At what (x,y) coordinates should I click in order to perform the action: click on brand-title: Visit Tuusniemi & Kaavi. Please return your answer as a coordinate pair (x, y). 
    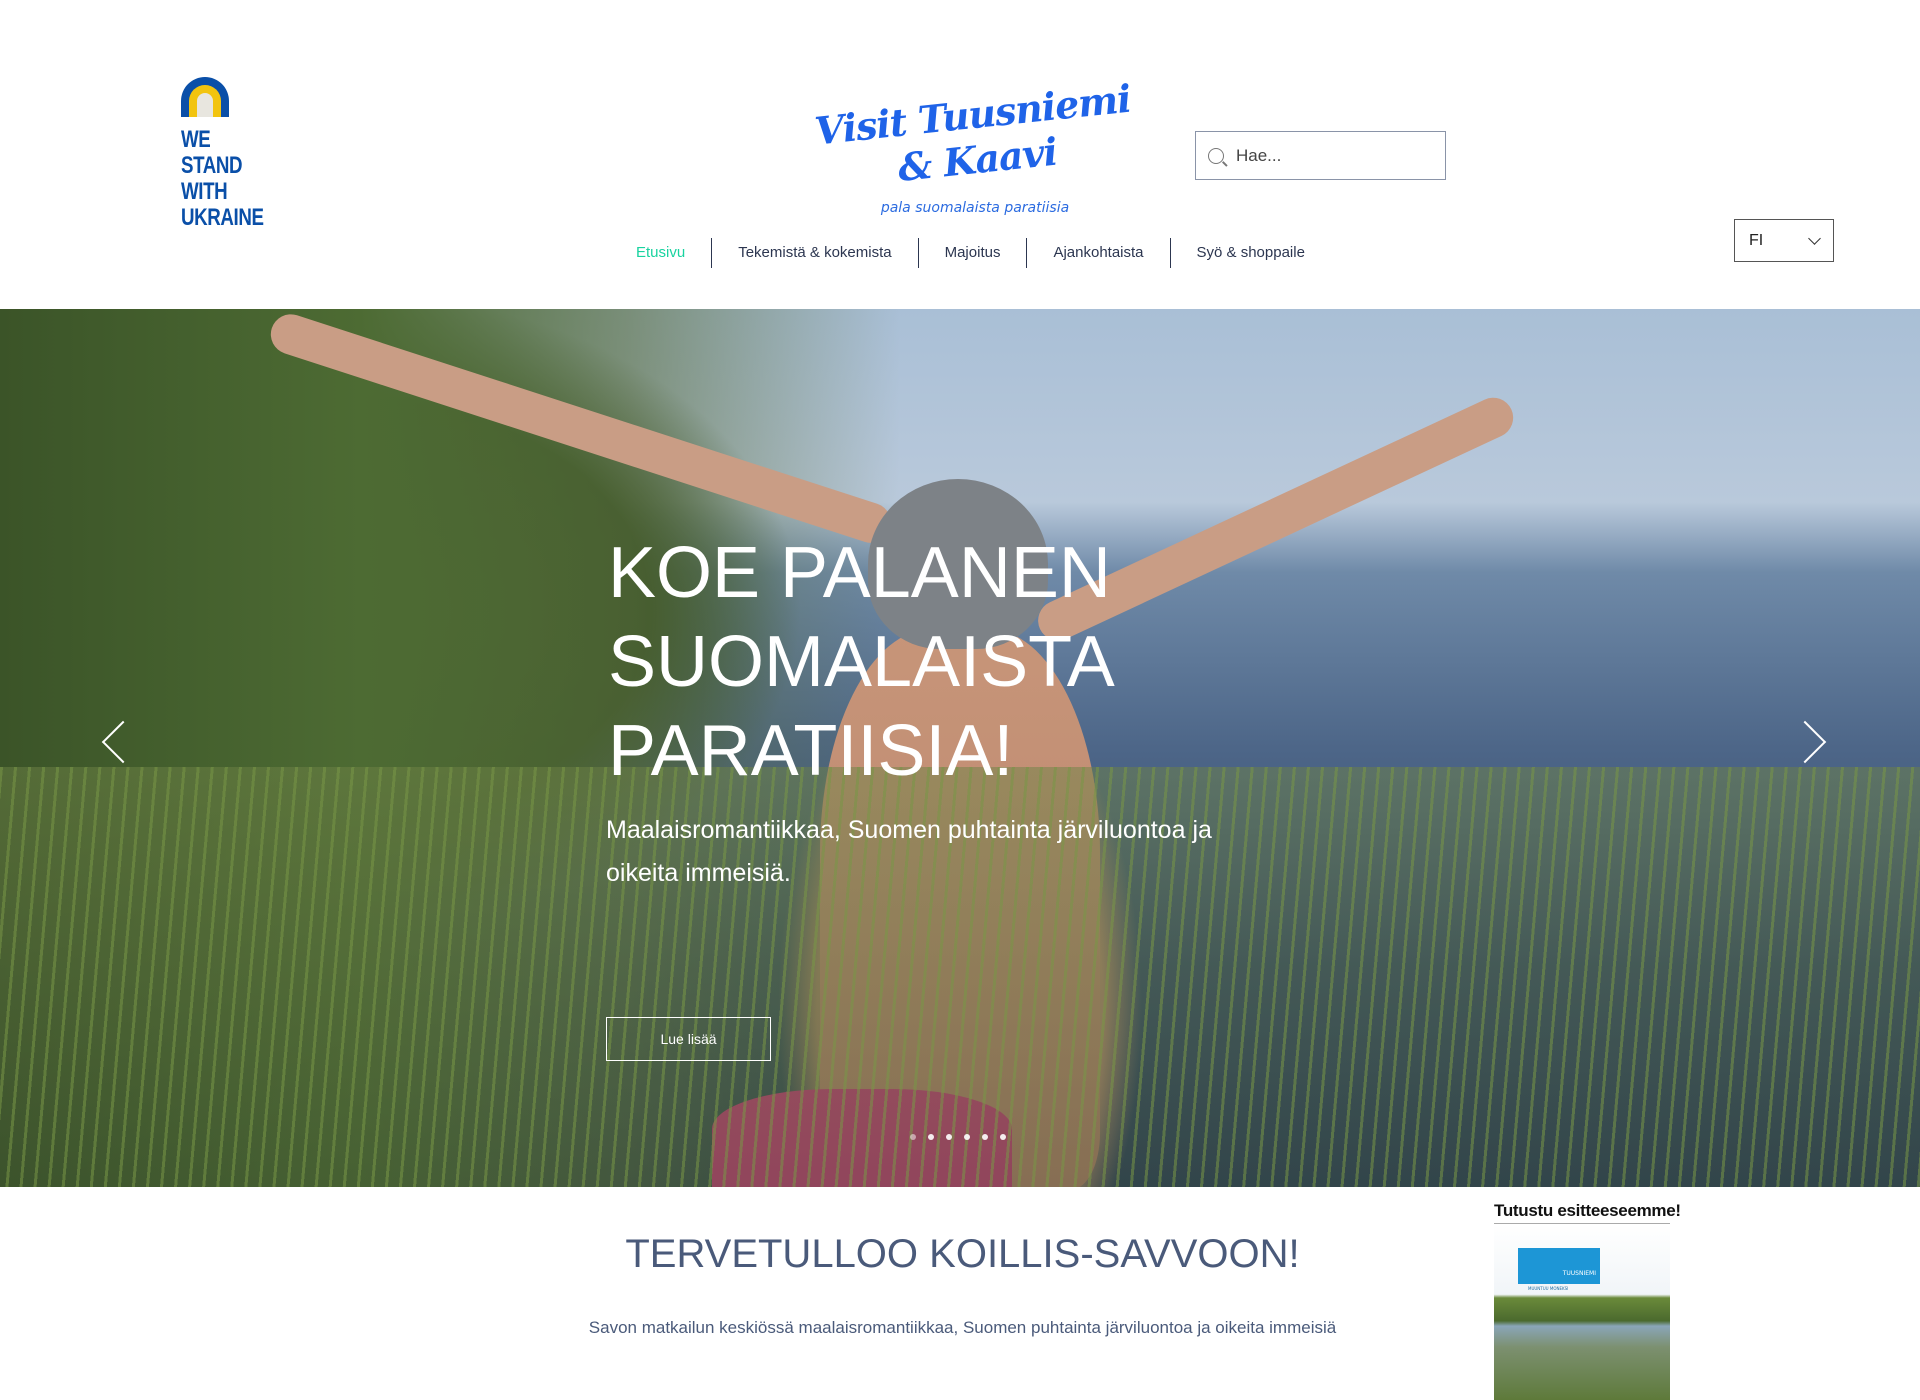
    Looking at the image, I should click on (972, 133).